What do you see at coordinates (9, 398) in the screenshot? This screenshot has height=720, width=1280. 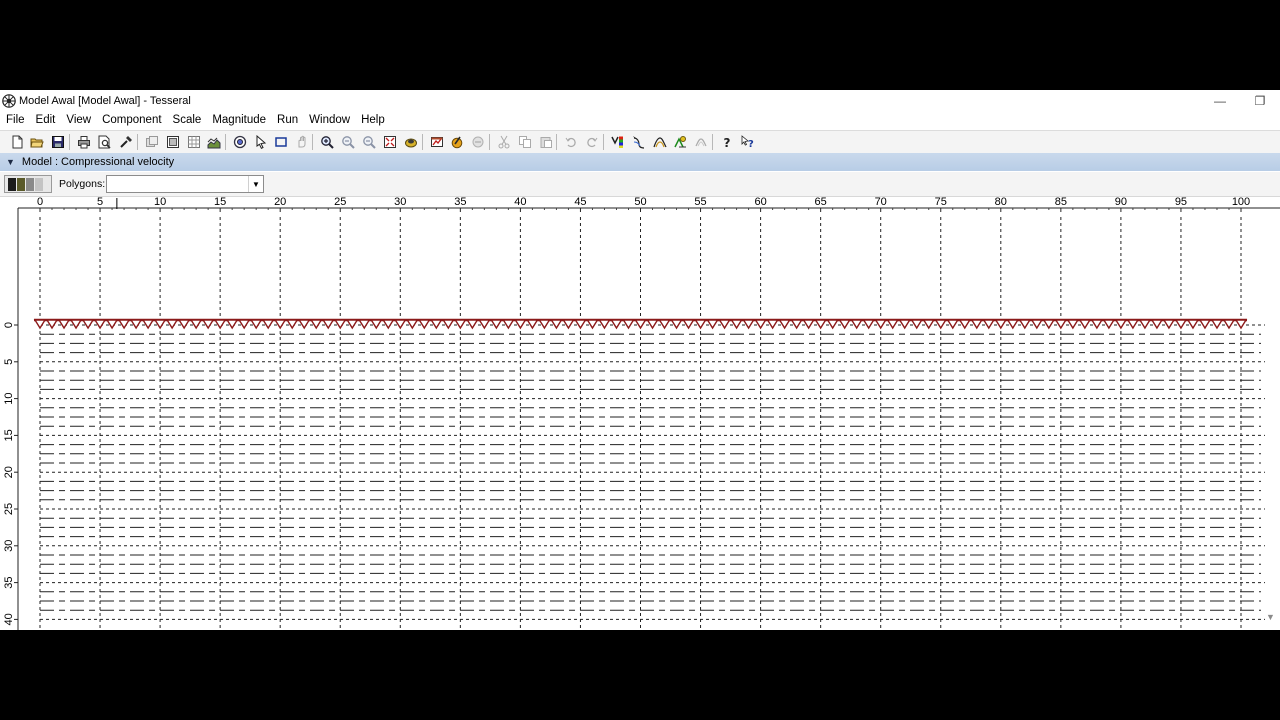 I see `y-tick-label: 10` at bounding box center [9, 398].